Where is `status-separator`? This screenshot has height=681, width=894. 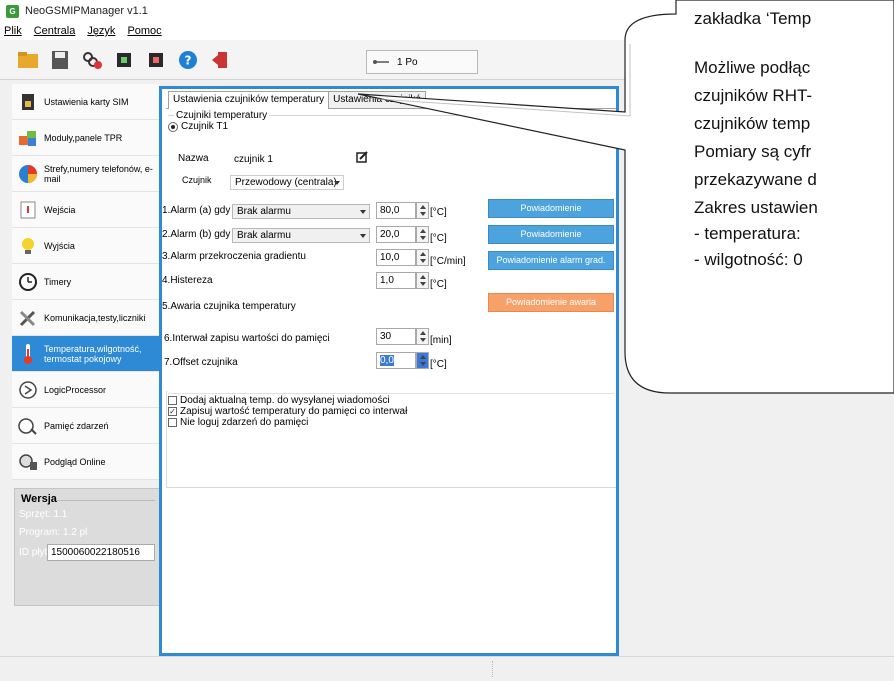
status-separator is located at coordinates (492, 669).